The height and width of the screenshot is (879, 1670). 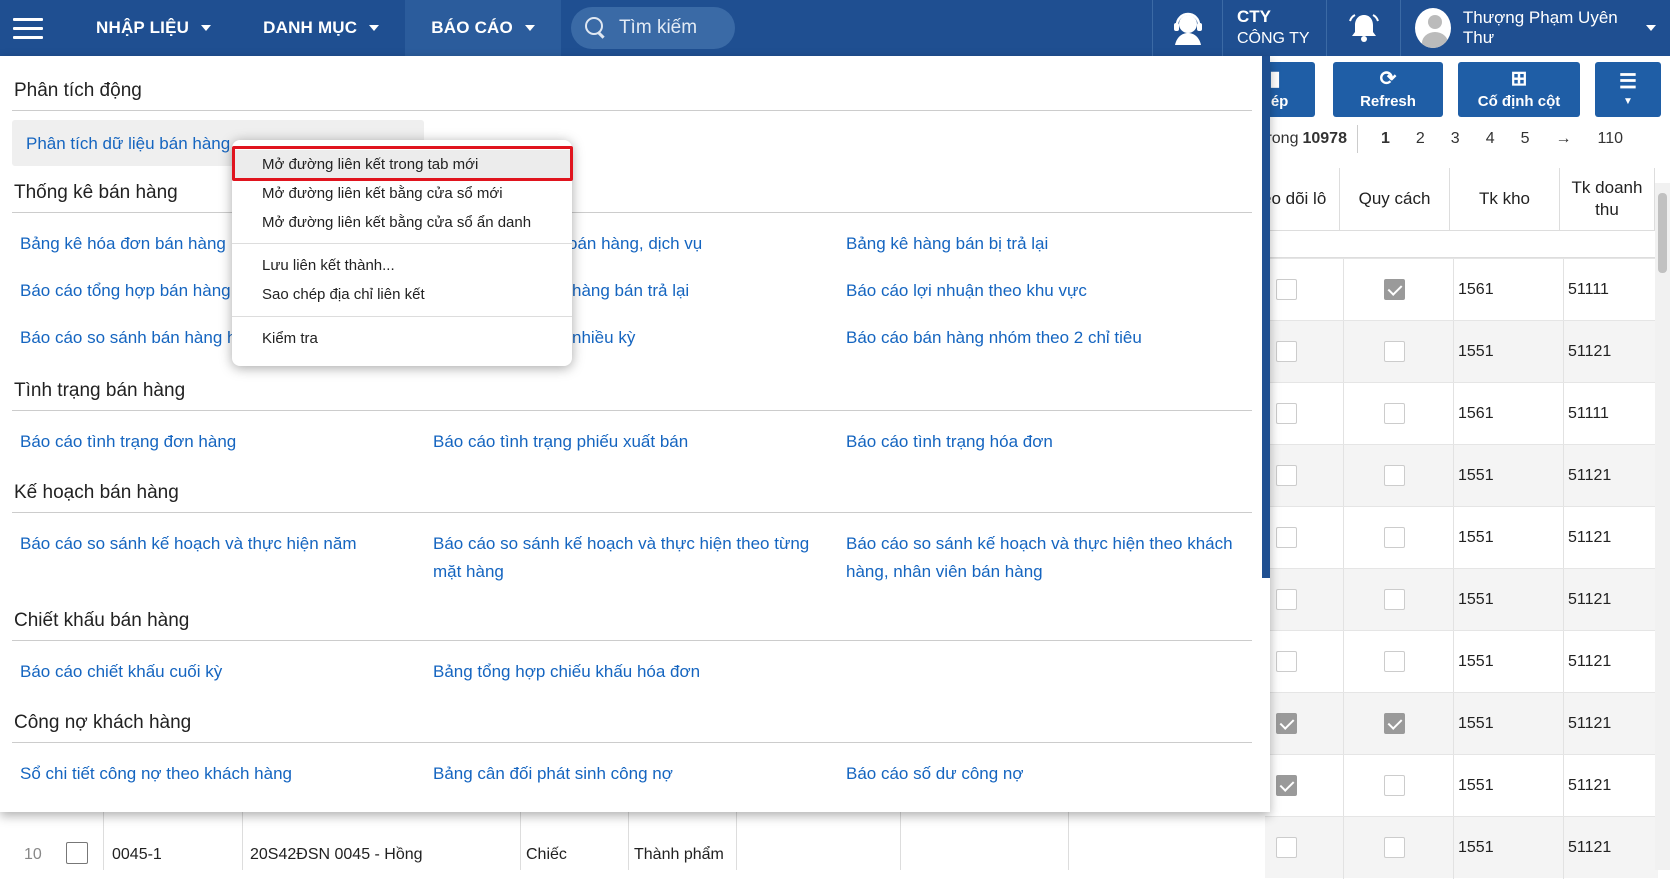 I want to click on page-2: 2, so click(x=1420, y=139).